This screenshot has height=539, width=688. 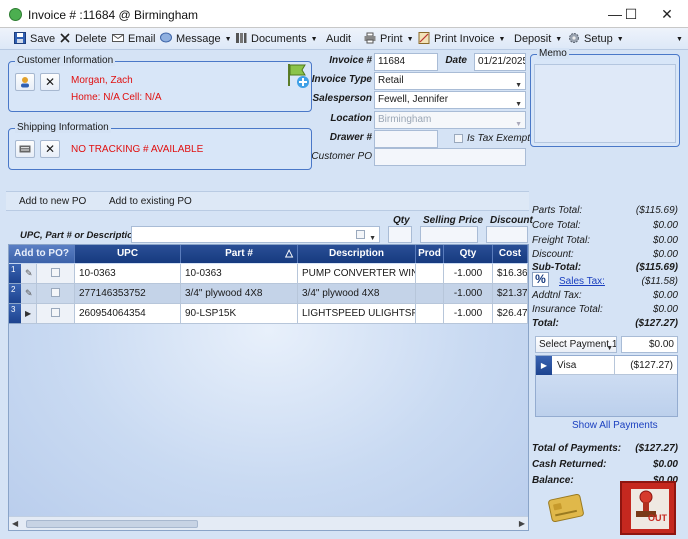 I want to click on shipping-details-button, so click(x=25, y=149).